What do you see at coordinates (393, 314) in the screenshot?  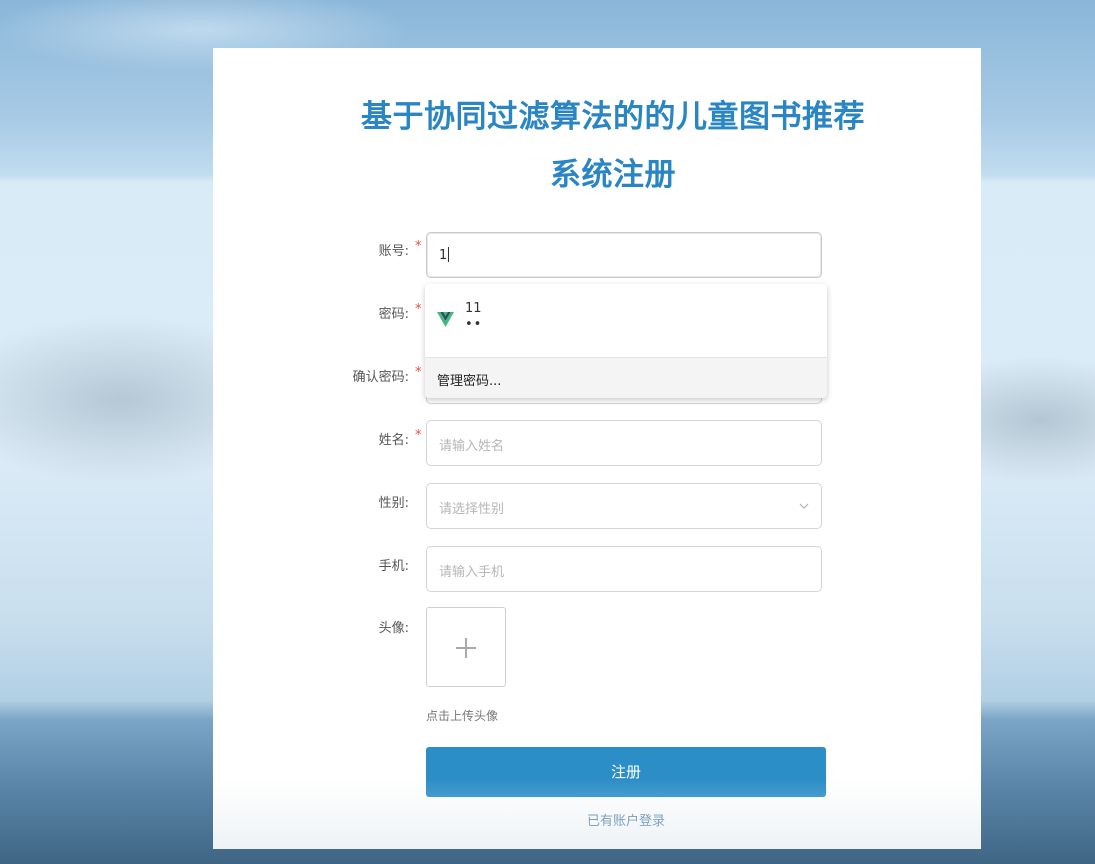 I see `password-label: 密码:` at bounding box center [393, 314].